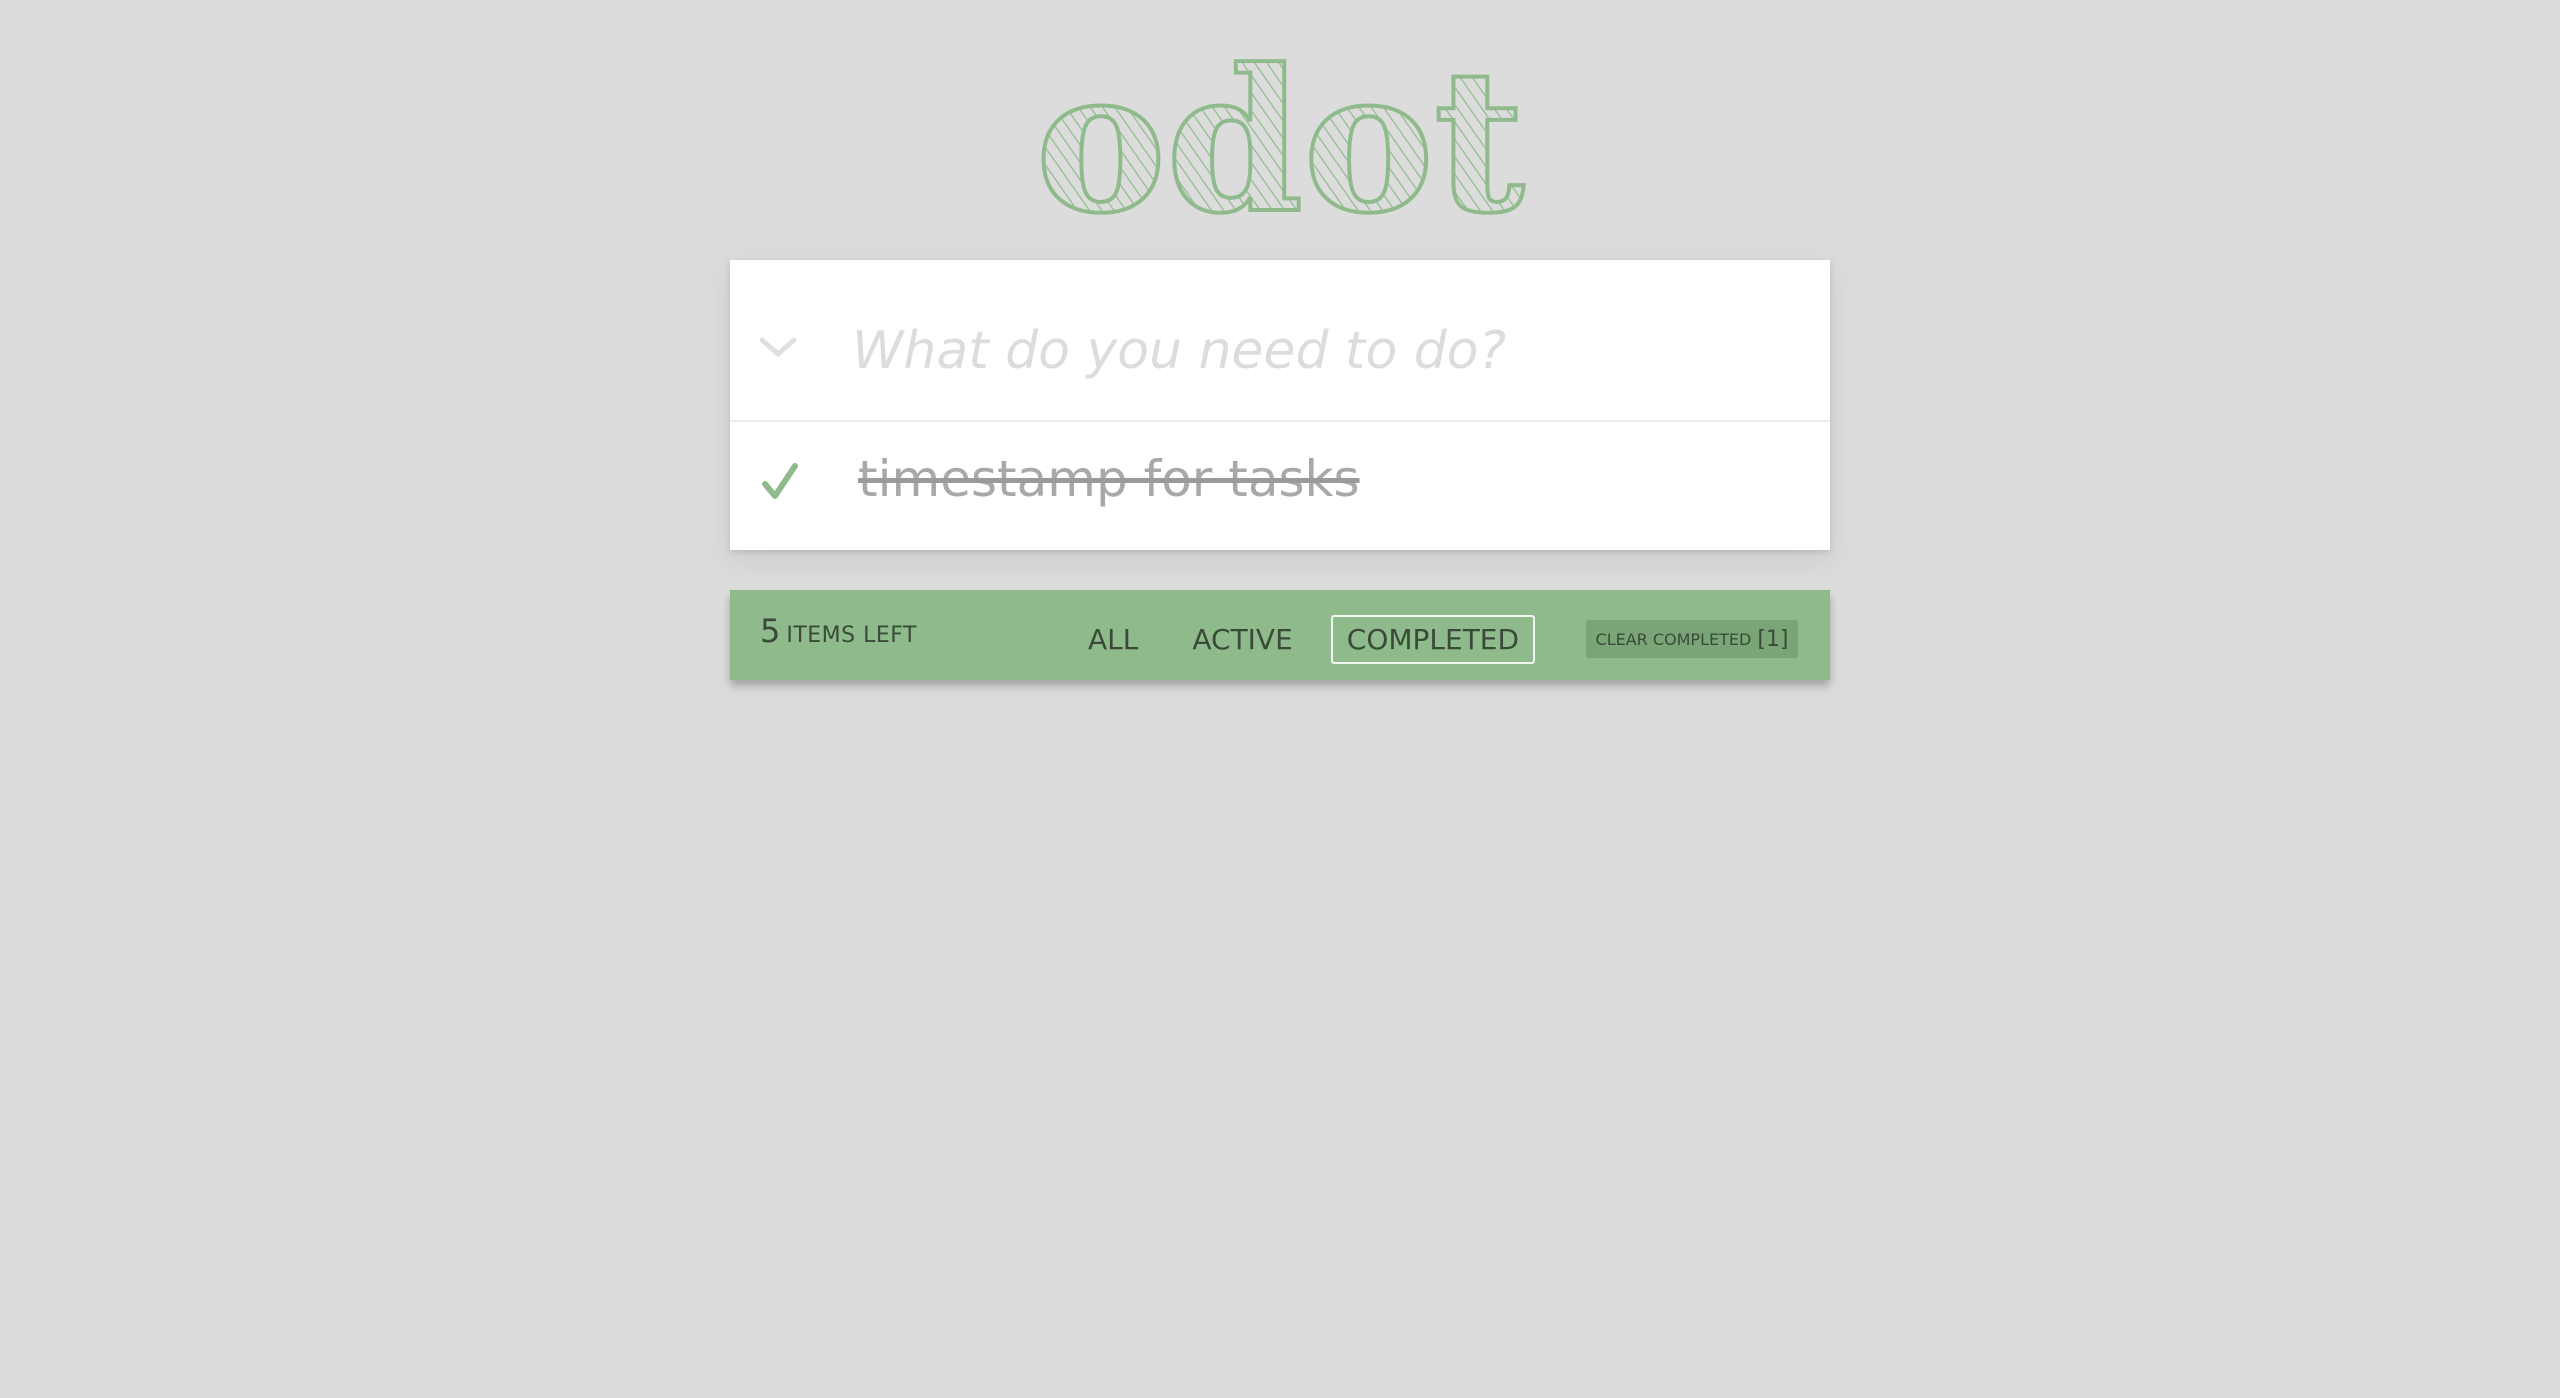  What do you see at coordinates (1109, 479) in the screenshot?
I see `todo-item-label: timestamp for tasks` at bounding box center [1109, 479].